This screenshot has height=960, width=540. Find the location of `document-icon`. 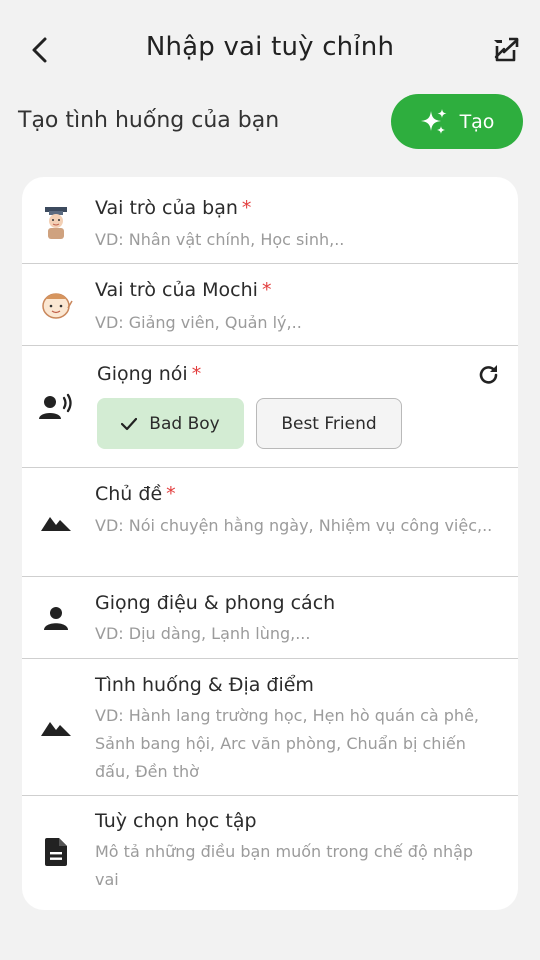

document-icon is located at coordinates (56, 852).